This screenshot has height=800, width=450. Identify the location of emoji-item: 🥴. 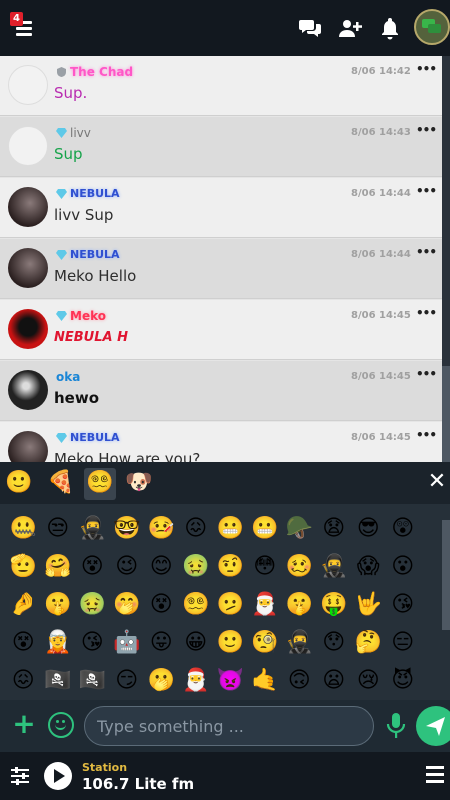
(299, 567).